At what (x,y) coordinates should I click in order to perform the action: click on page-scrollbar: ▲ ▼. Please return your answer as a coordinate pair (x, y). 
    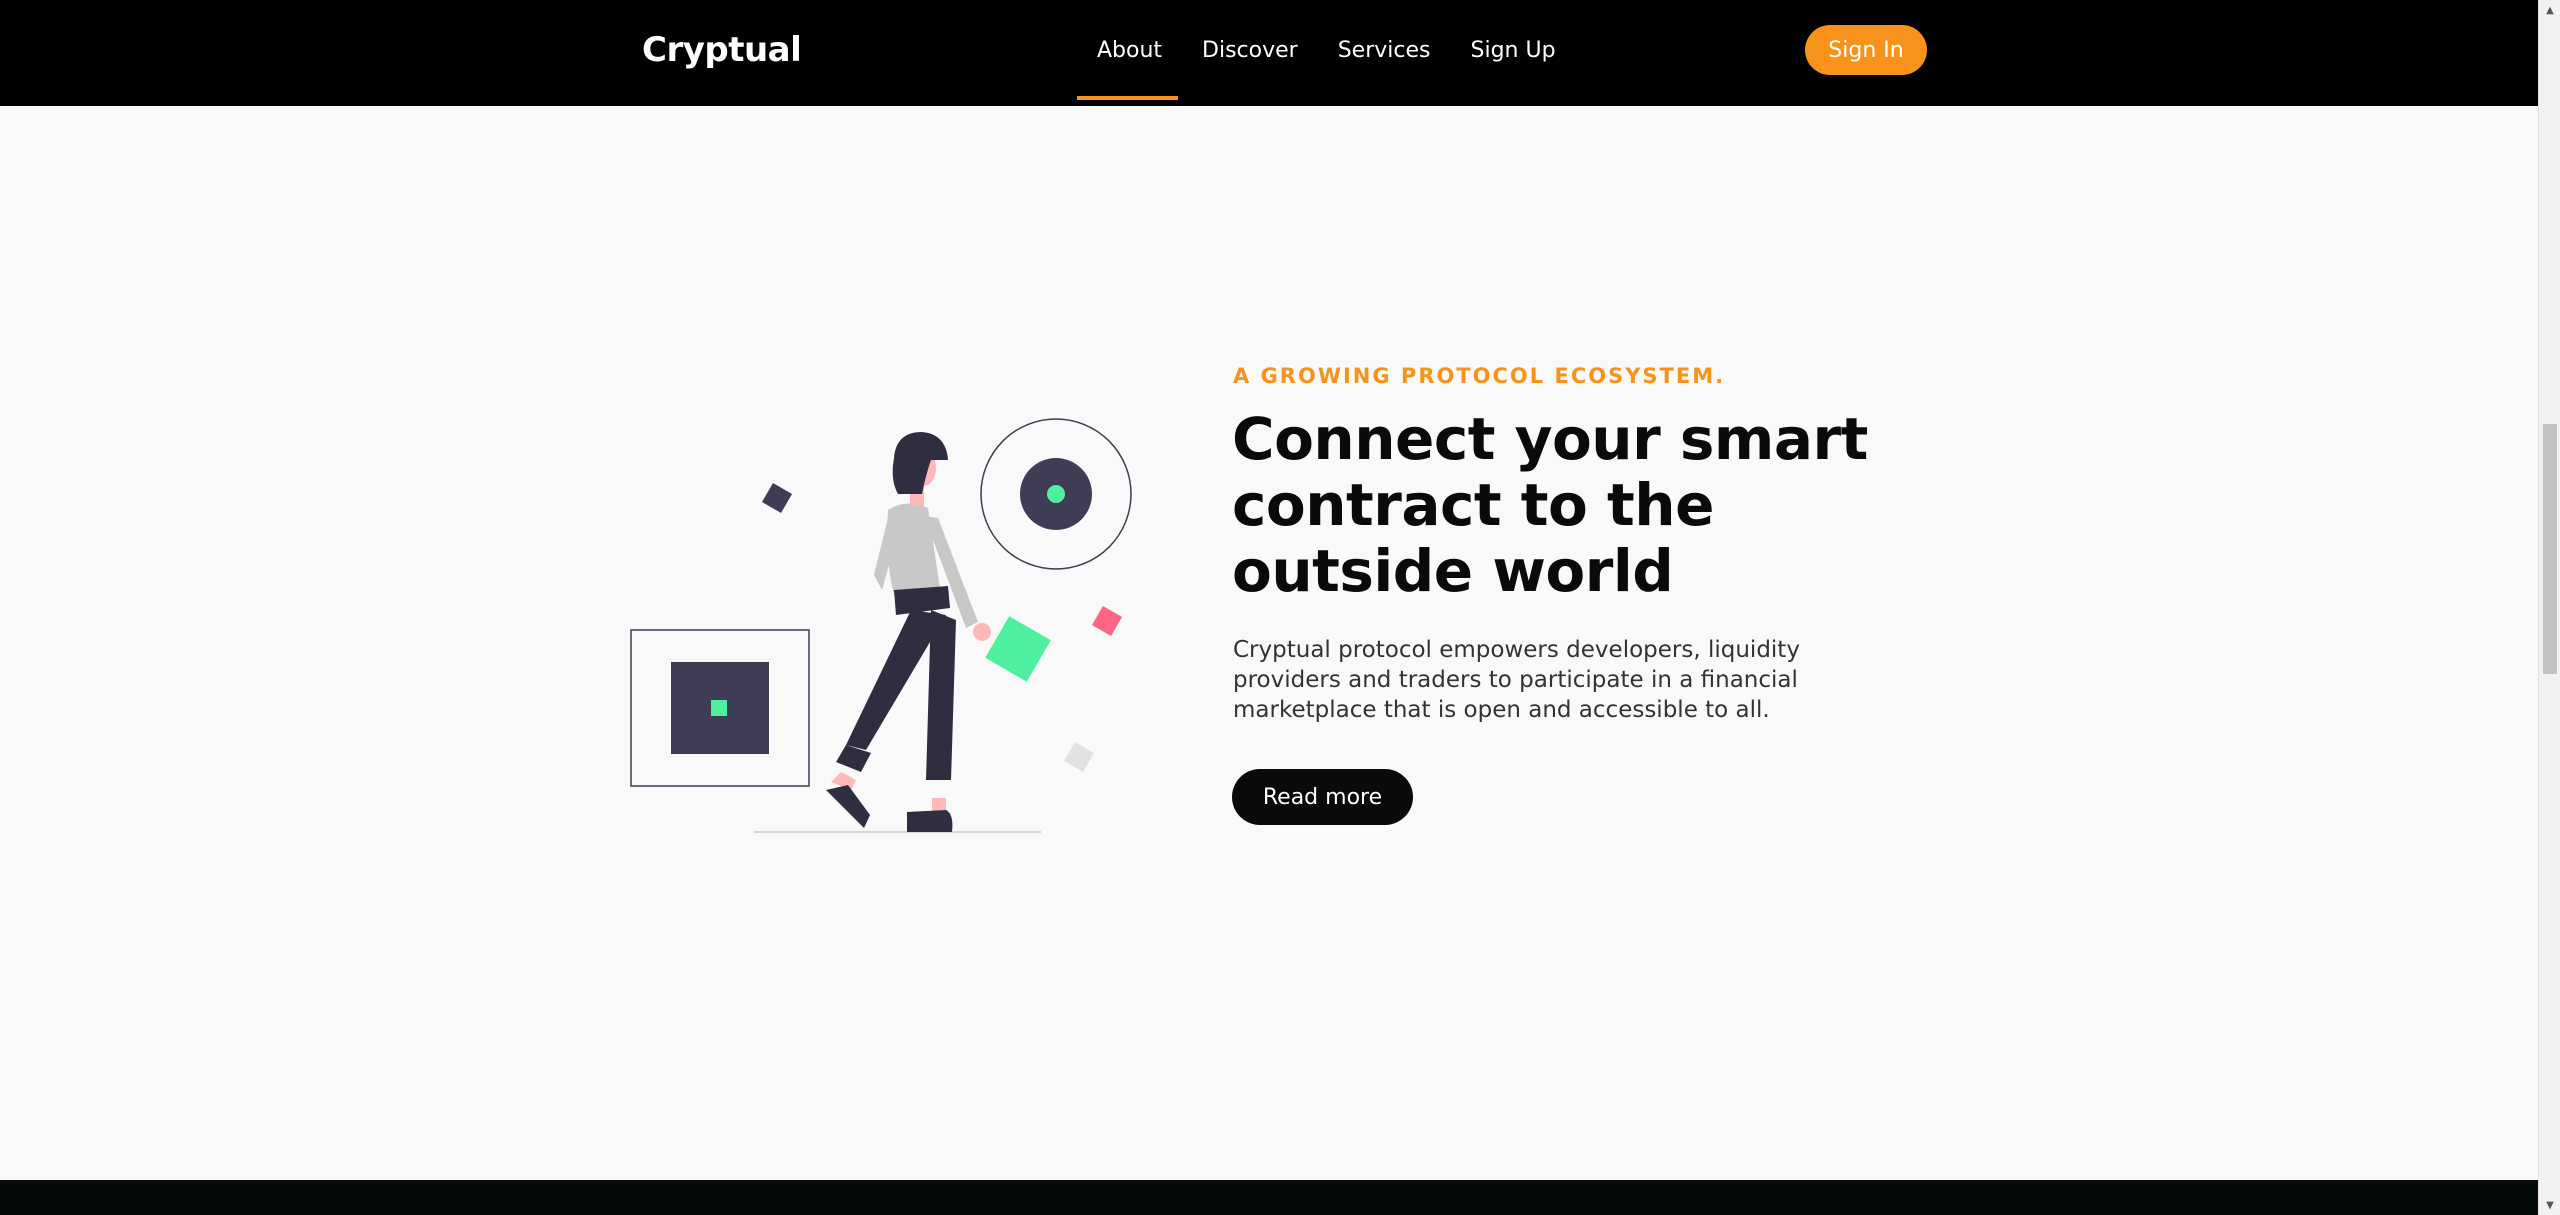
    Looking at the image, I should click on (2549, 607).